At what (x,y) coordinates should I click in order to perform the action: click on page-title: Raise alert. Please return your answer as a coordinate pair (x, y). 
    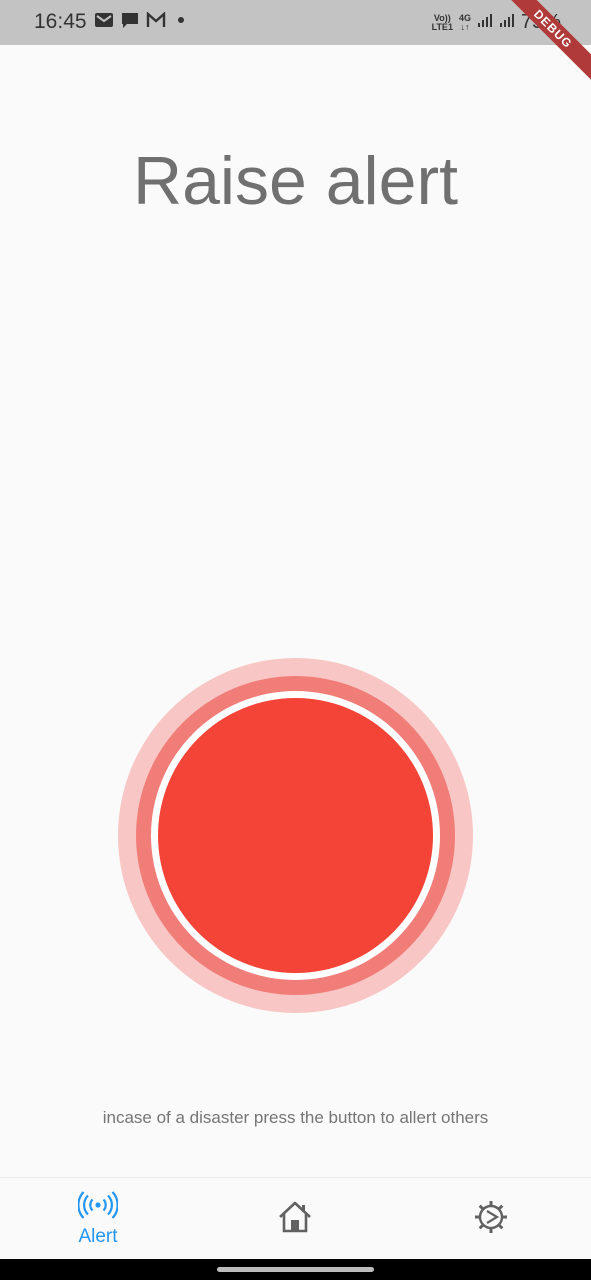
    Looking at the image, I should click on (295, 180).